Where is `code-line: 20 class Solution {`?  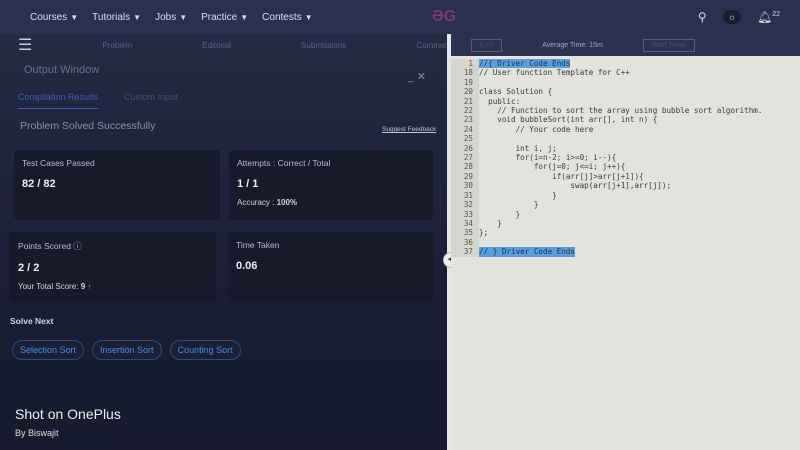 code-line: 20 class Solution { is located at coordinates (625, 92).